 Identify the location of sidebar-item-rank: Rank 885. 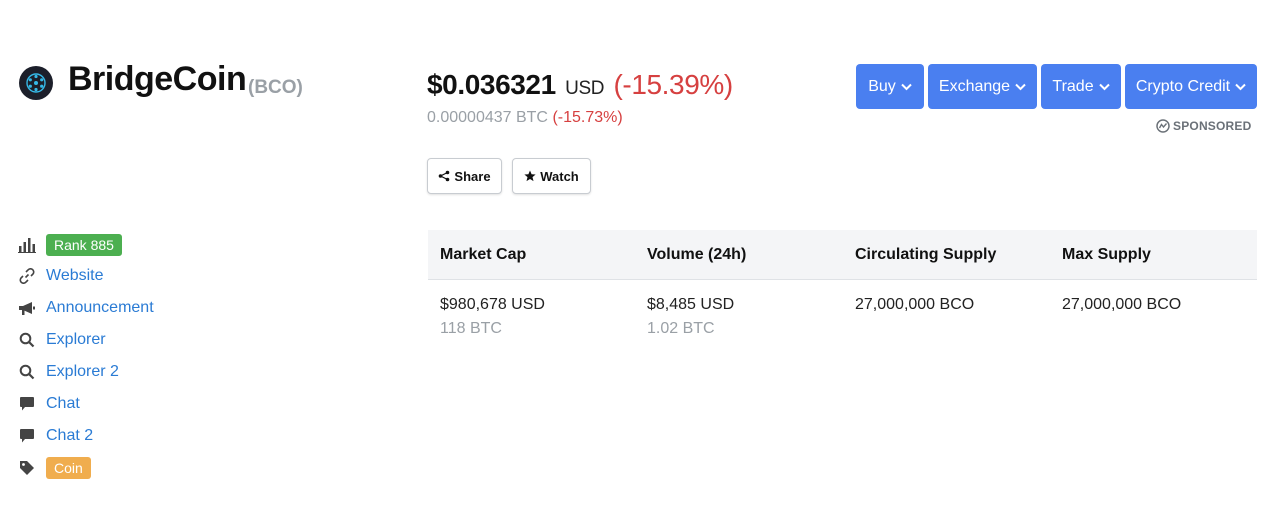
(70, 245).